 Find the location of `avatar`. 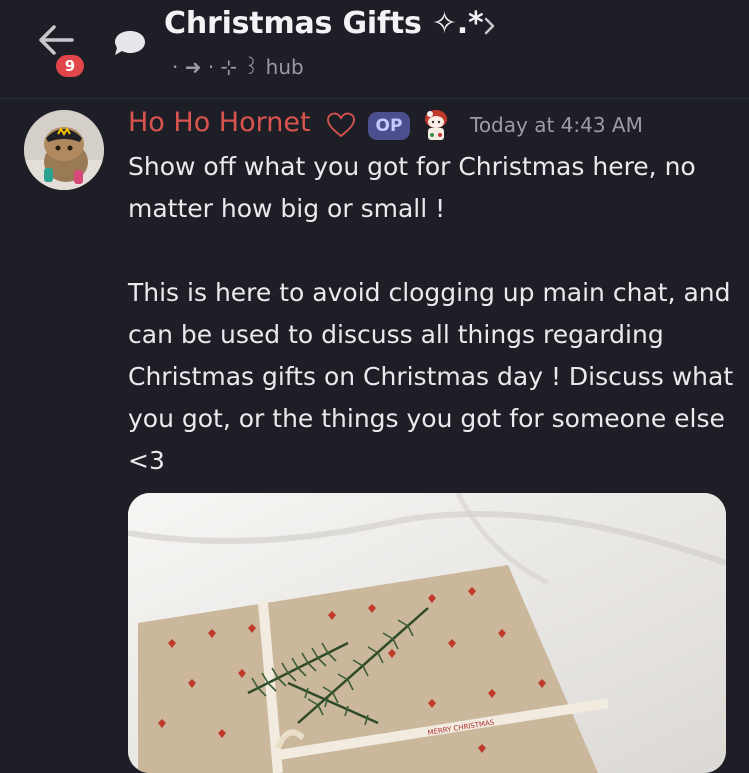

avatar is located at coordinates (64, 150).